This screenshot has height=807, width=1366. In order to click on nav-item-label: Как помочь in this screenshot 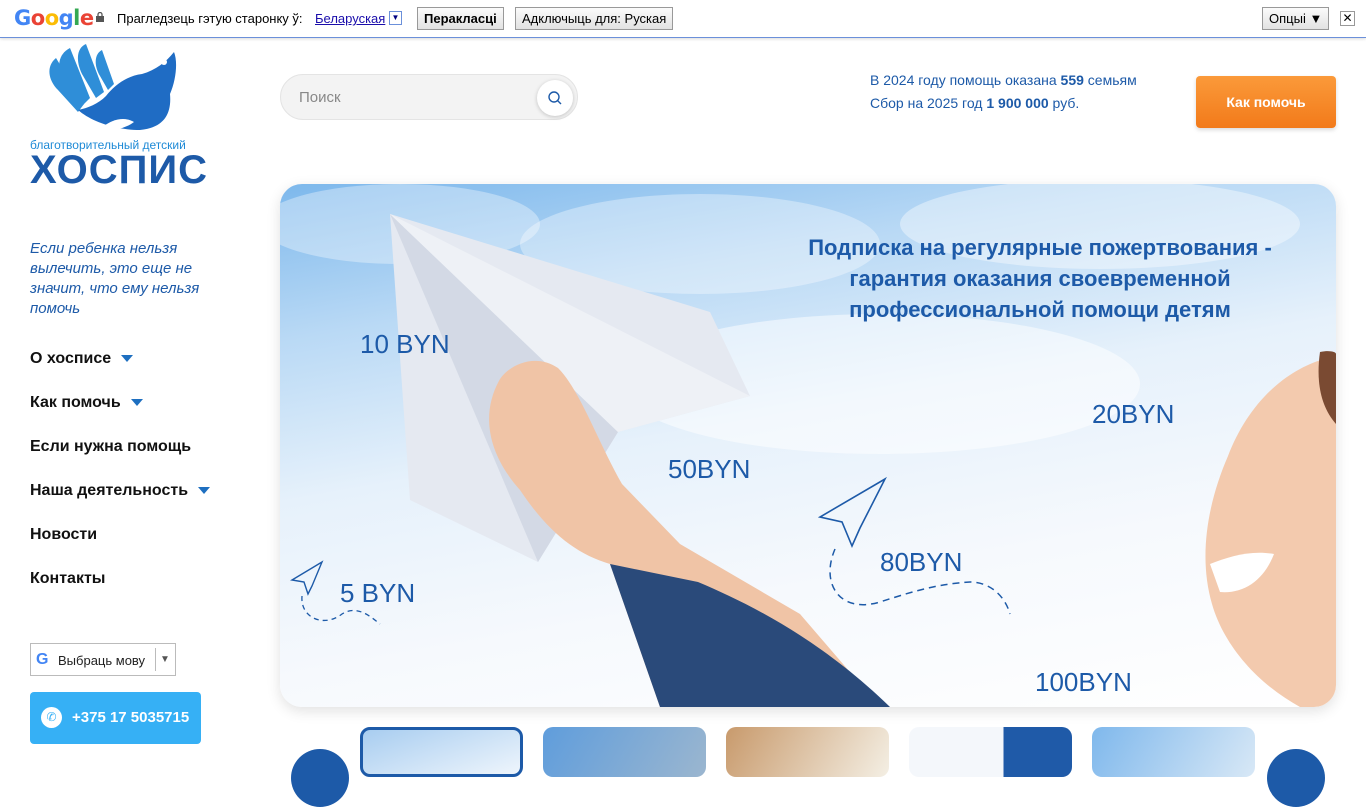, I will do `click(75, 402)`.